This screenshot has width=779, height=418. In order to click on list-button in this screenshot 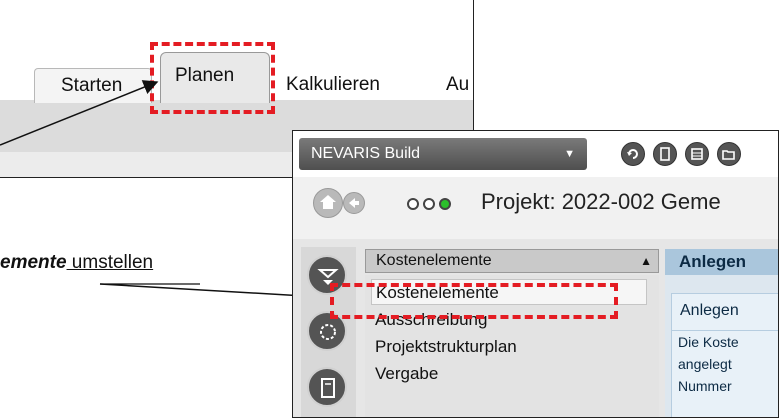, I will do `click(697, 154)`.